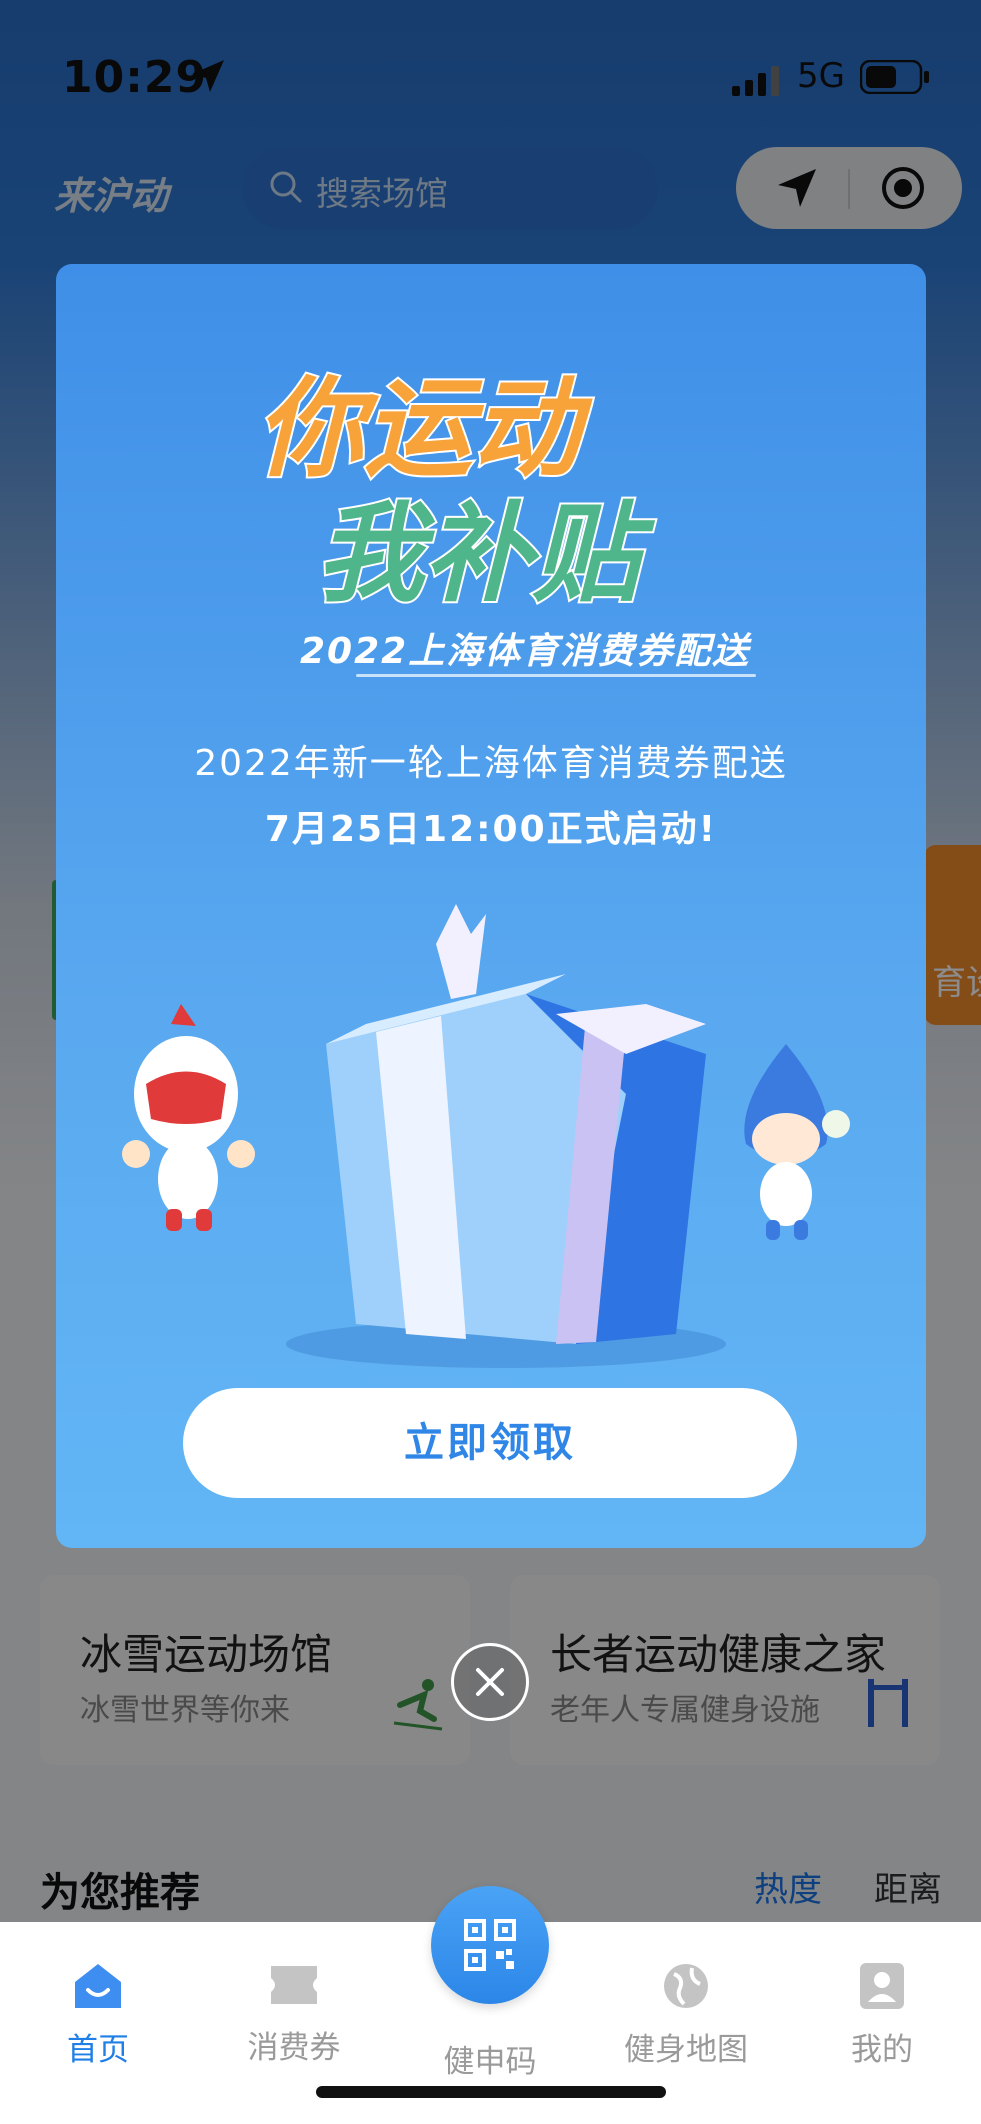 Image resolution: width=981 pixels, height=2124 pixels. What do you see at coordinates (486, 554) in the screenshot?
I see `hero-line2: 我补贴` at bounding box center [486, 554].